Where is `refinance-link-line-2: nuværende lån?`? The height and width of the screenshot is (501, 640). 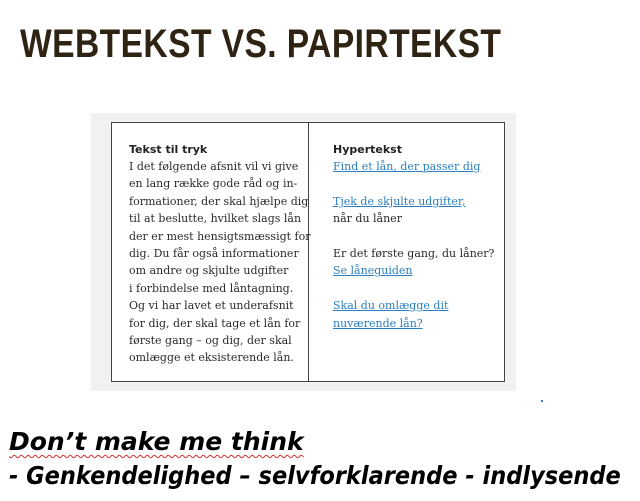 refinance-link-line-2: nuværende lån? is located at coordinates (418, 323).